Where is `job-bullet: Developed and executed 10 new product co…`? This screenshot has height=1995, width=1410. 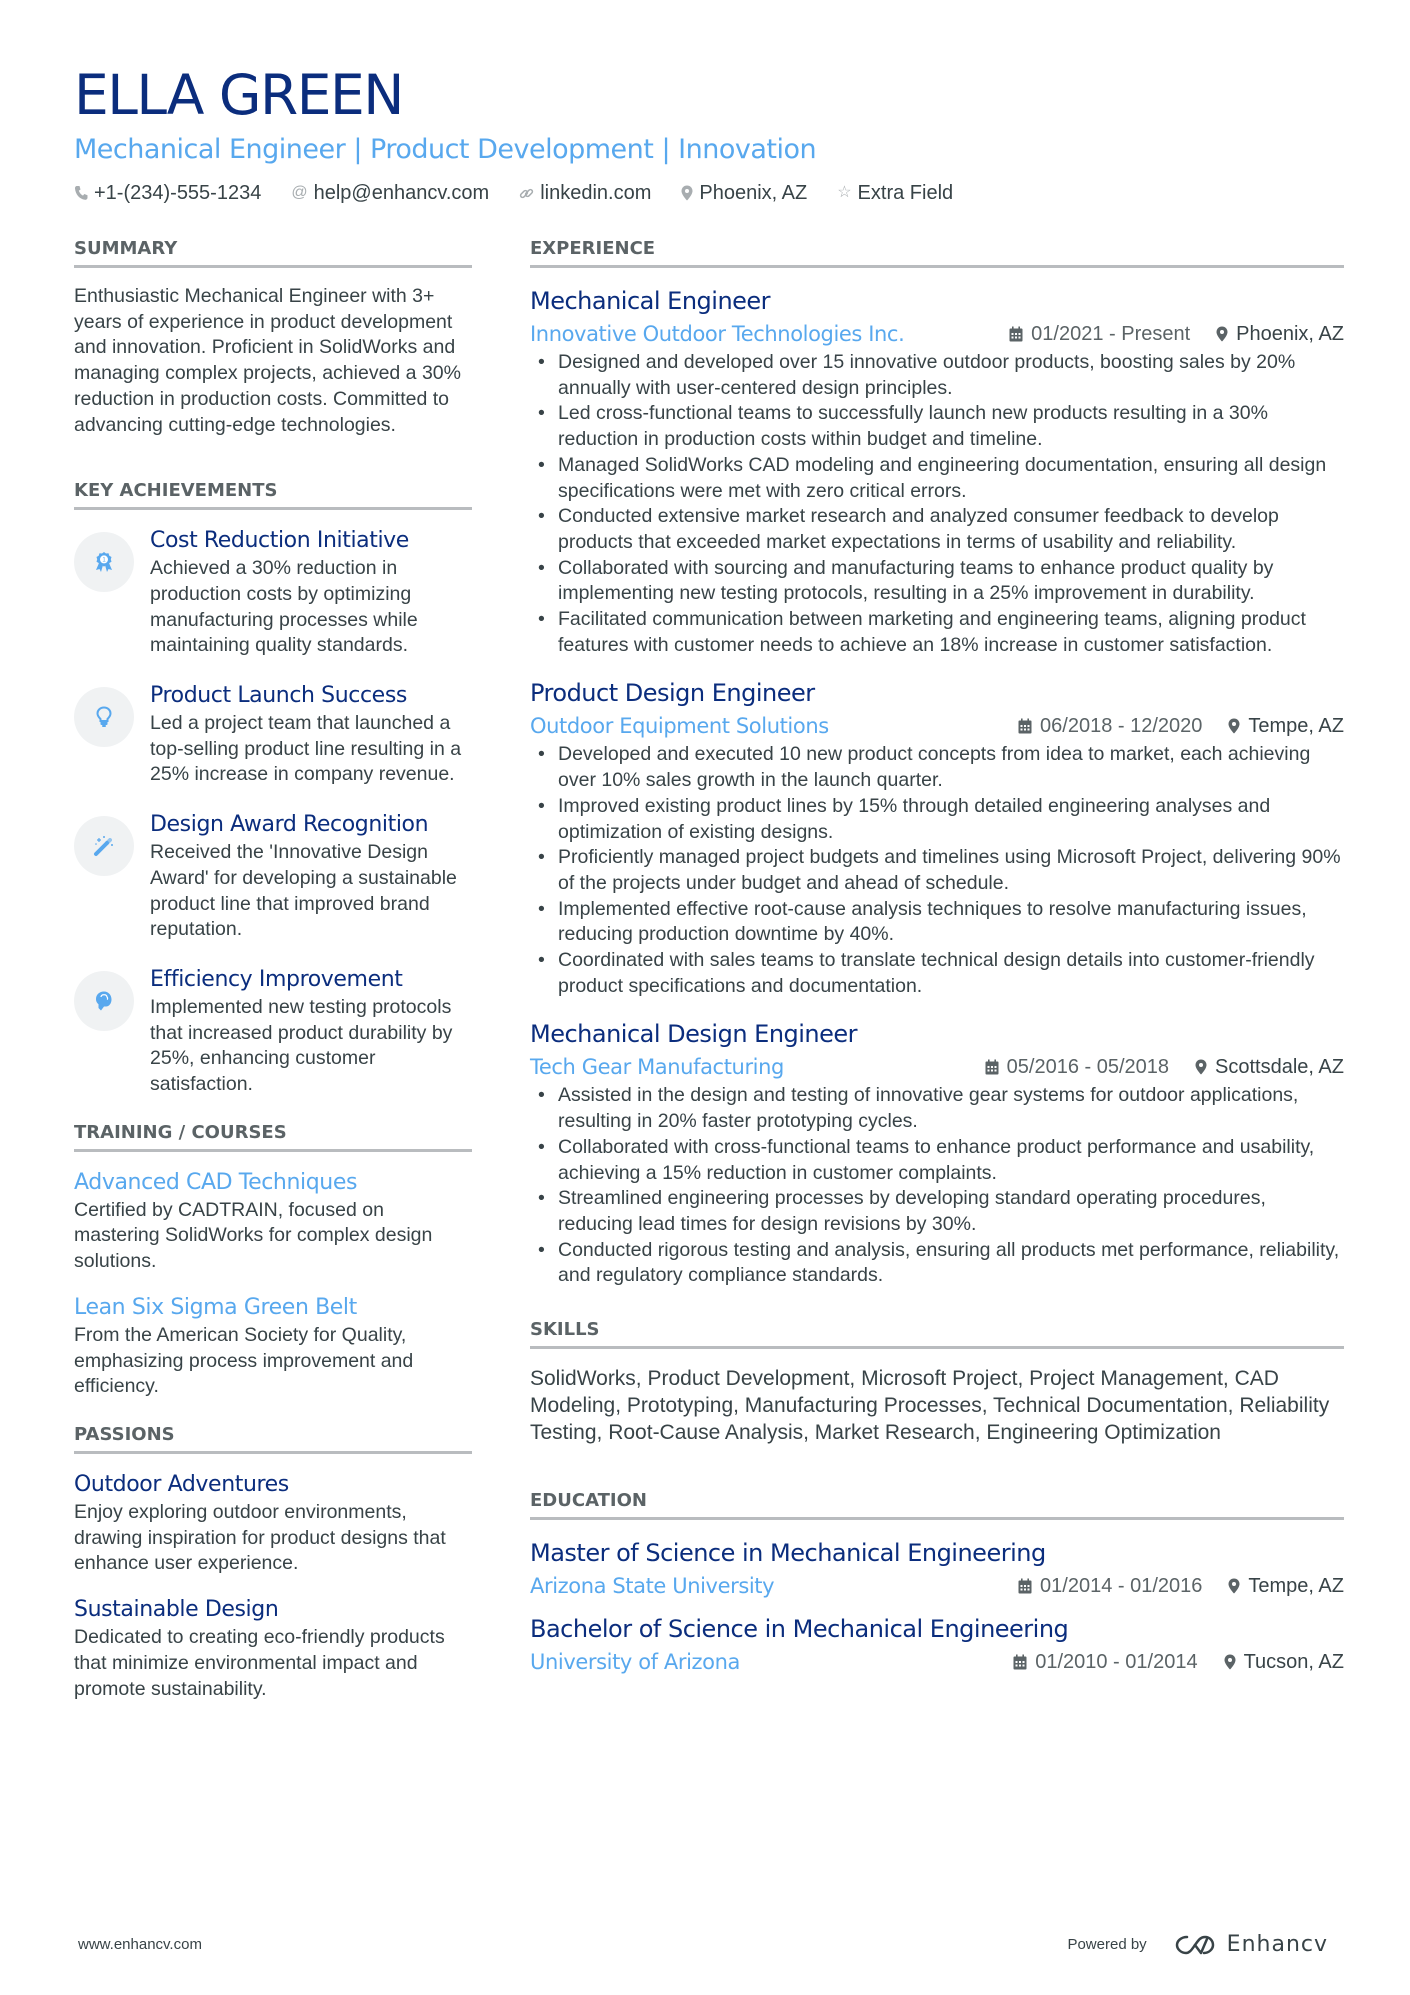
job-bullet: Developed and executed 10 new product co… is located at coordinates (937, 767).